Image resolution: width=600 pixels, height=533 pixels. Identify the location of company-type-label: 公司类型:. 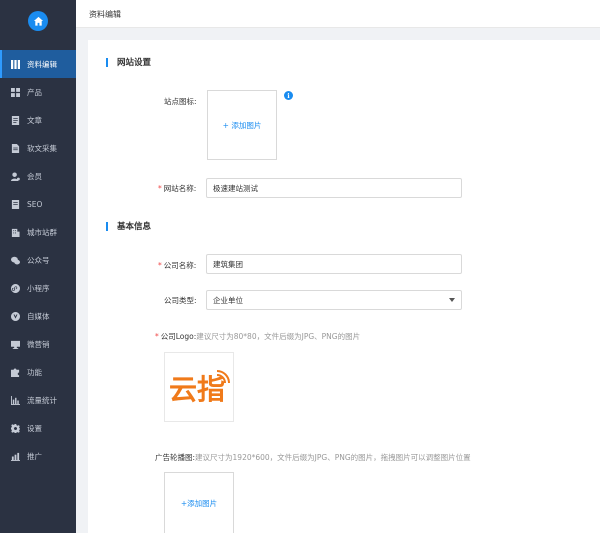
(180, 300).